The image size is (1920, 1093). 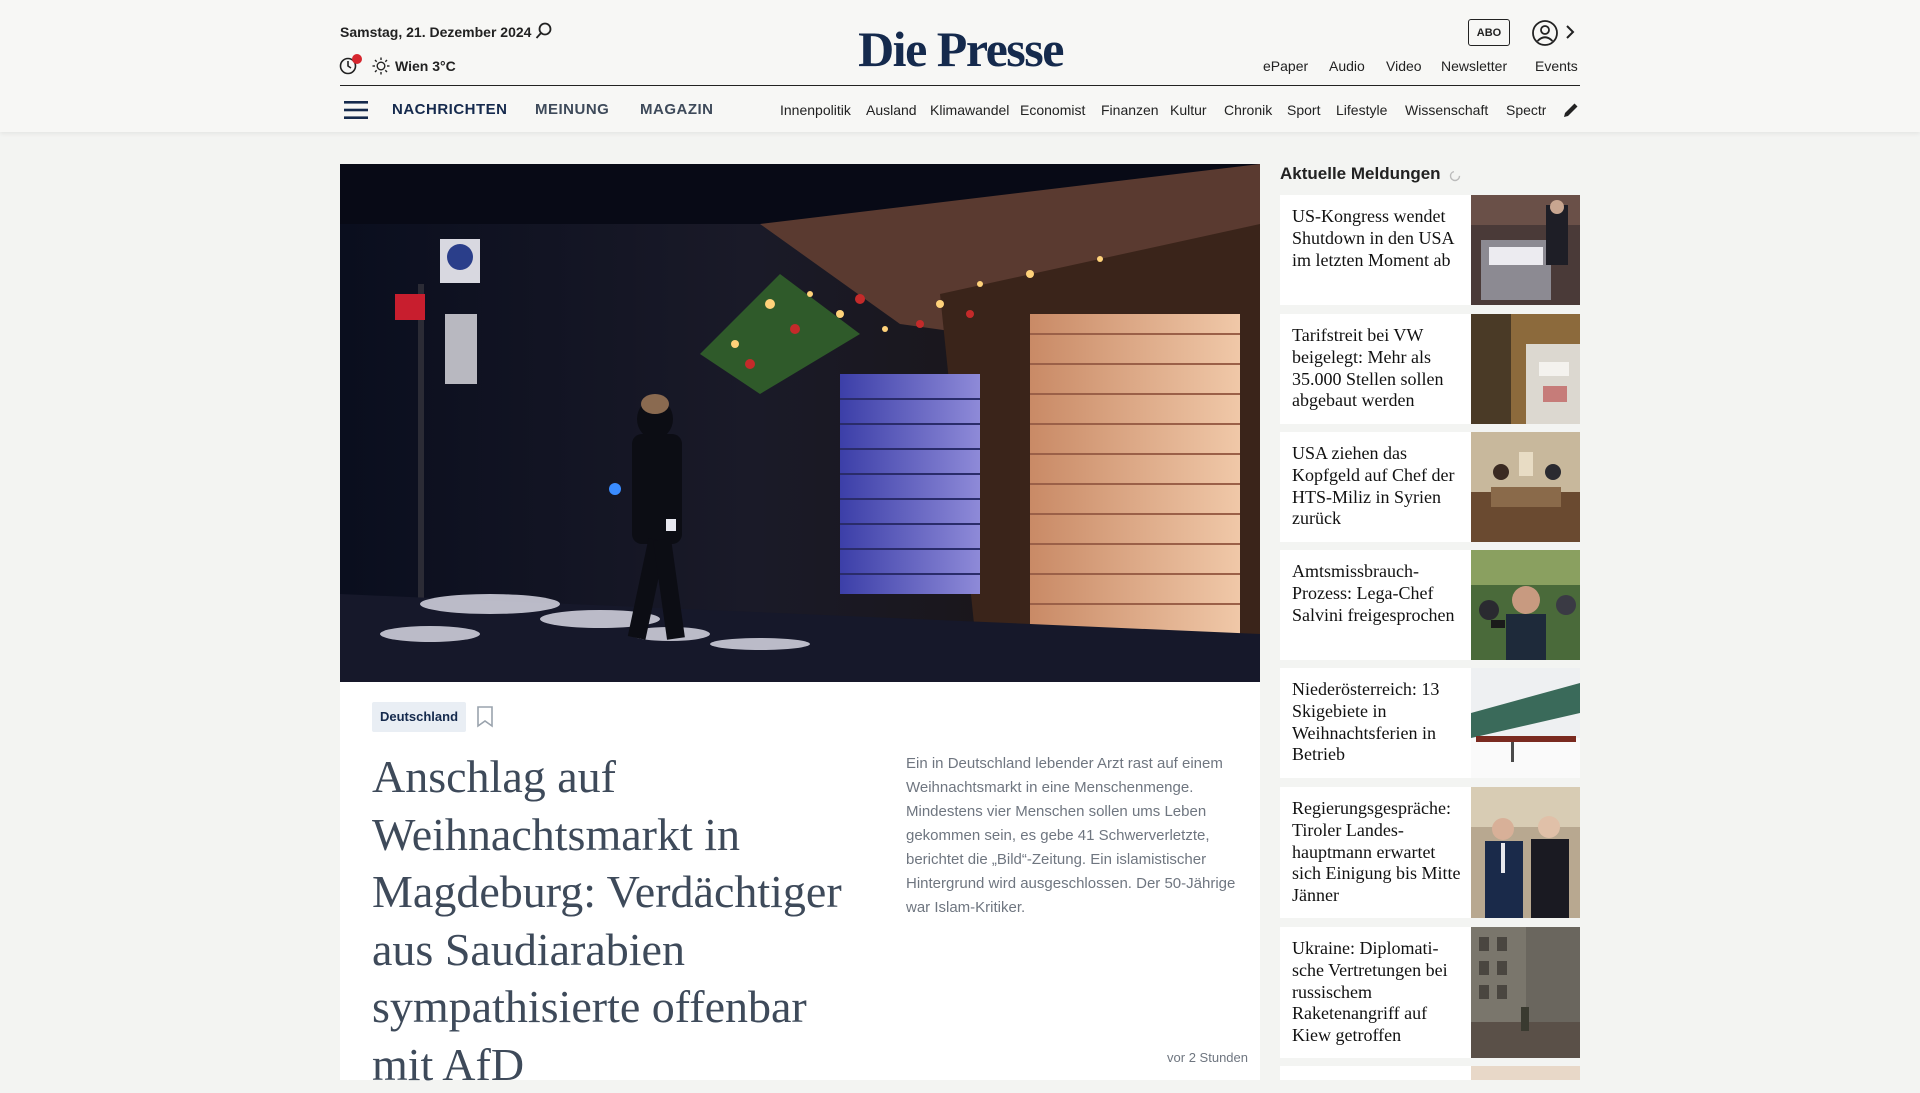 What do you see at coordinates (815, 110) in the screenshot?
I see `subnav-innenpolitik: Innenpolitik` at bounding box center [815, 110].